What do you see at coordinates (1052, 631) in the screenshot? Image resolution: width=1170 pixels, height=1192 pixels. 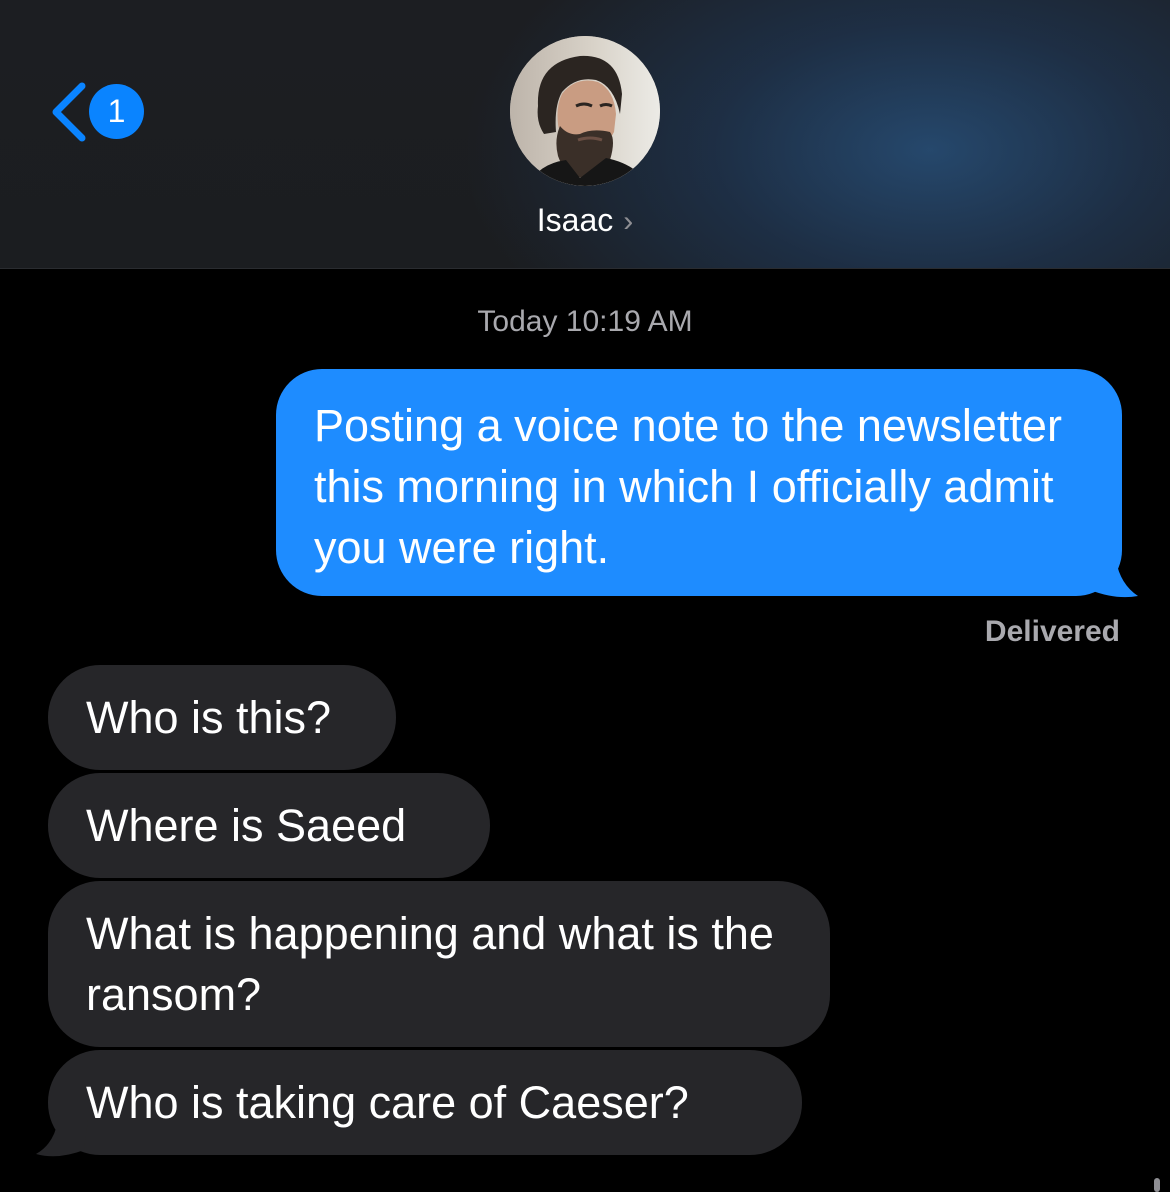 I see `delivery-status: Delivered` at bounding box center [1052, 631].